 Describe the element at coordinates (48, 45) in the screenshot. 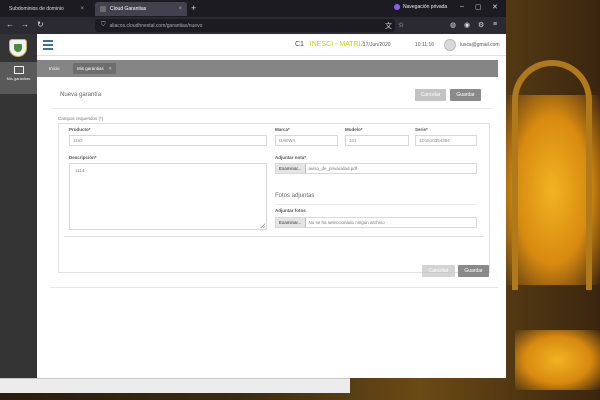

I see `hamburger-menu-icon` at that location.